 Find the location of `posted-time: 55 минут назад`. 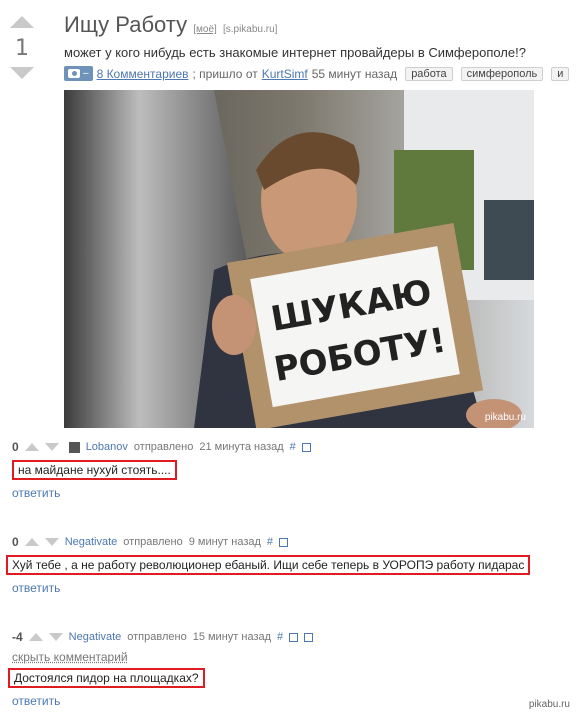

posted-time: 55 минут назад is located at coordinates (354, 73).